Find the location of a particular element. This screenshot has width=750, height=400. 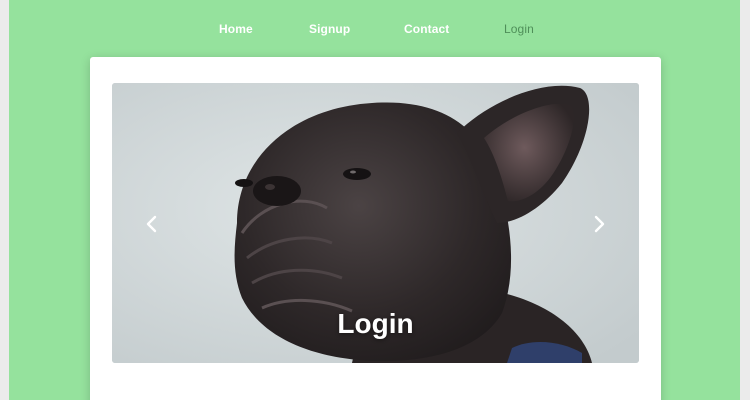

top-nav: Home Signup Contact Login is located at coordinates (374, 31).